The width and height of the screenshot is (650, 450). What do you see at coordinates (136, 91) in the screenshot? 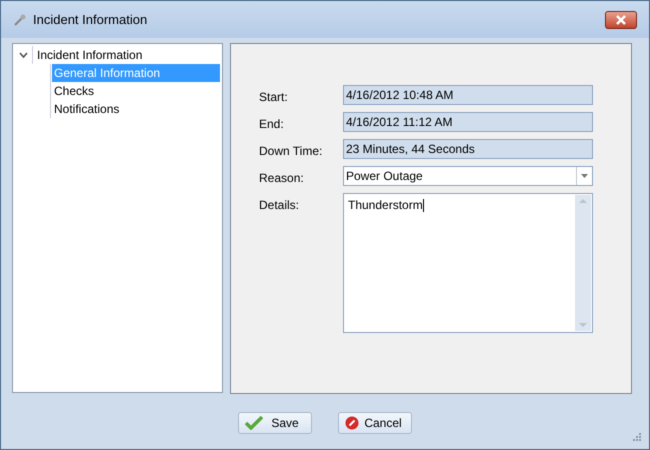
I see `tree-item: Checks` at bounding box center [136, 91].